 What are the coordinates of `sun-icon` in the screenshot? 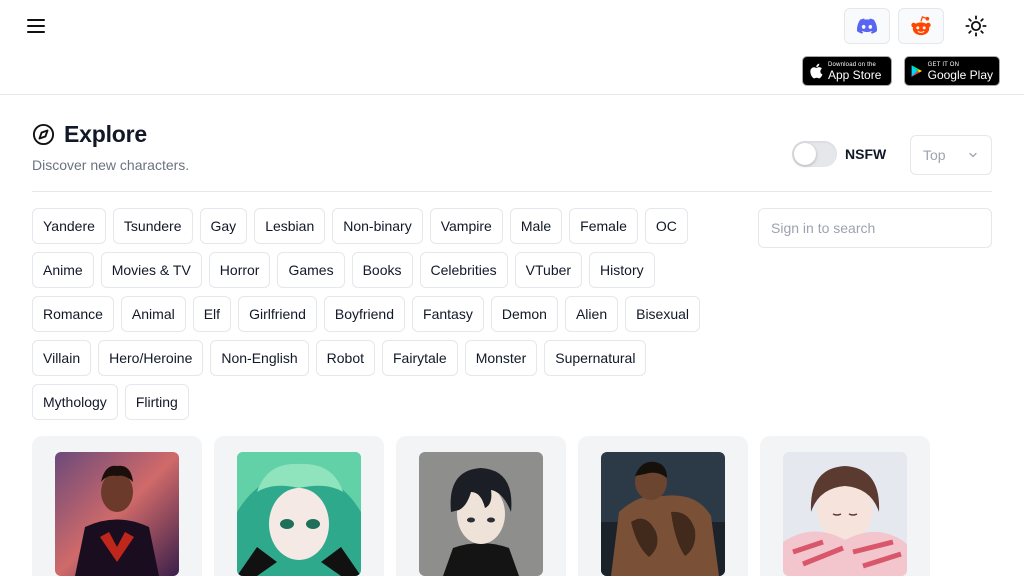 It's located at (976, 26).